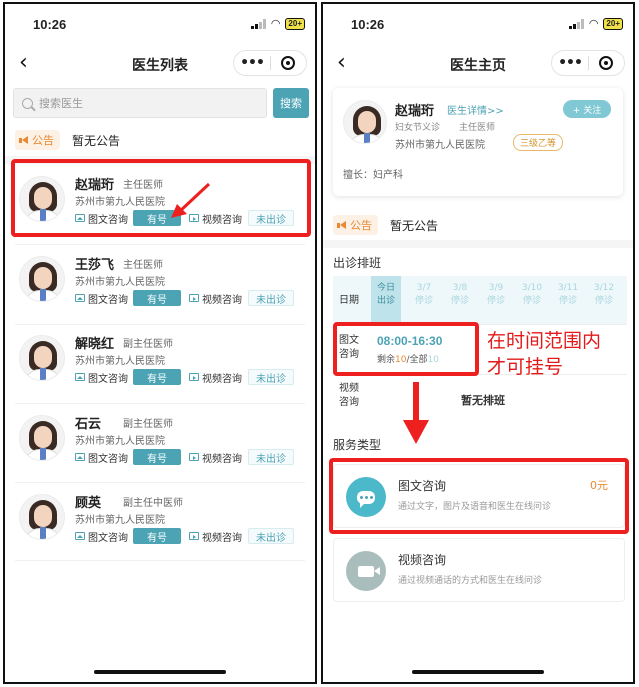 The height and width of the screenshot is (687, 639). I want to click on doctor-item: 解晓红 副主任医师 苏州市第九人民医院 图文咨询 有号 视频咨询 未出诊, so click(160, 365).